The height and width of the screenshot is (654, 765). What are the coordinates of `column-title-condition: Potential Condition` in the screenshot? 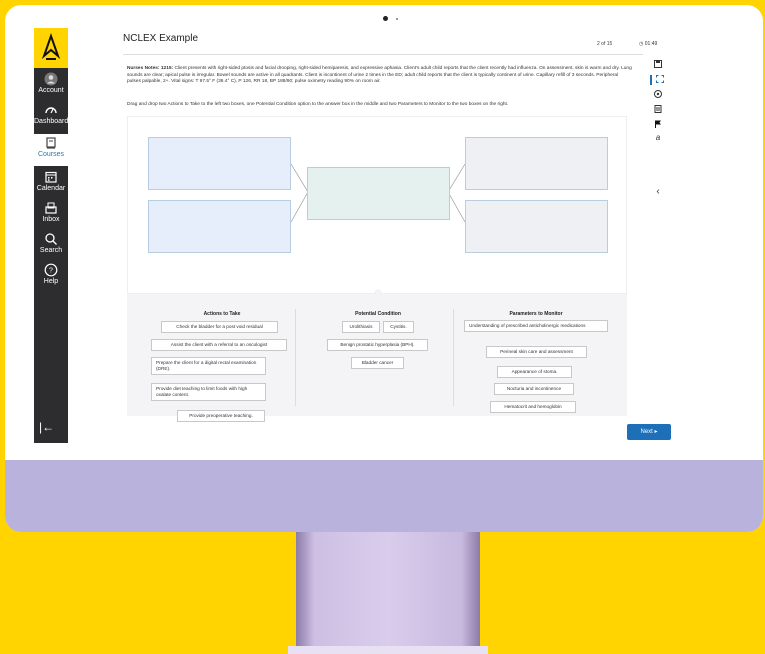 It's located at (378, 314).